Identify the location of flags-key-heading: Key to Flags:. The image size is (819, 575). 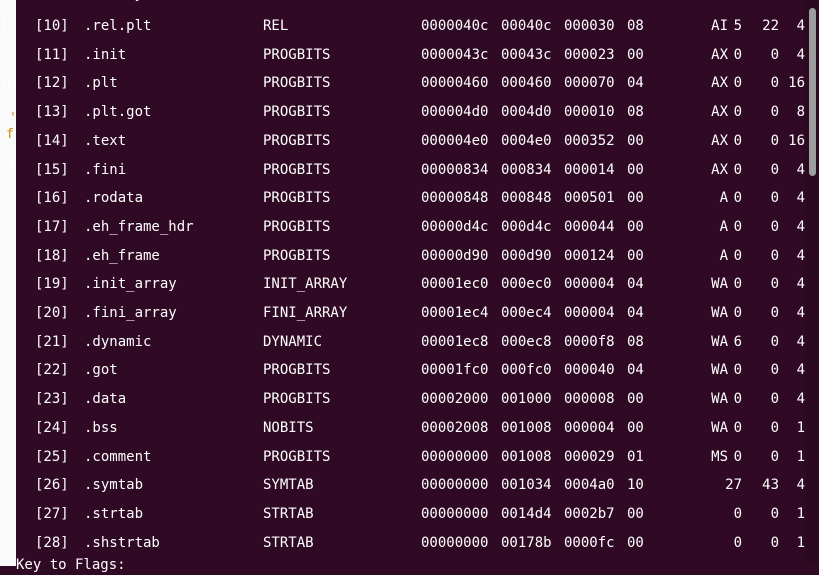
(71, 565).